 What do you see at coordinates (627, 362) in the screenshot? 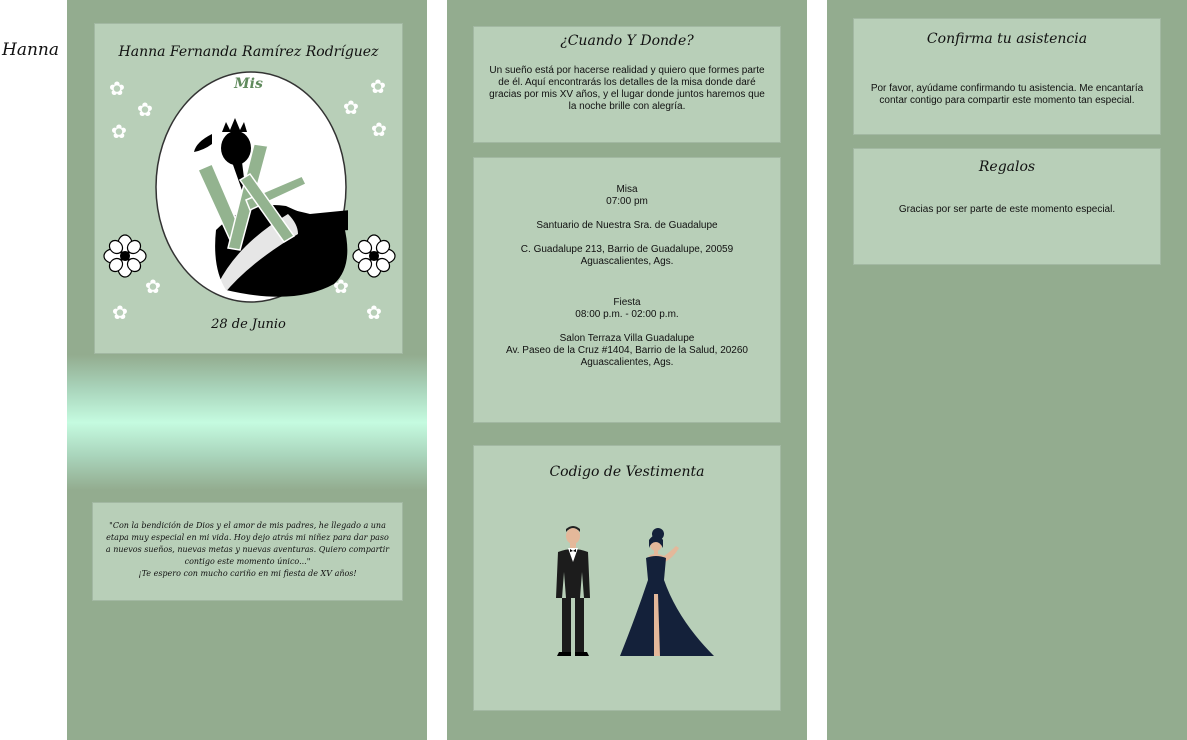
I see `party-address-line2: Aguascalientes, Ags.` at bounding box center [627, 362].